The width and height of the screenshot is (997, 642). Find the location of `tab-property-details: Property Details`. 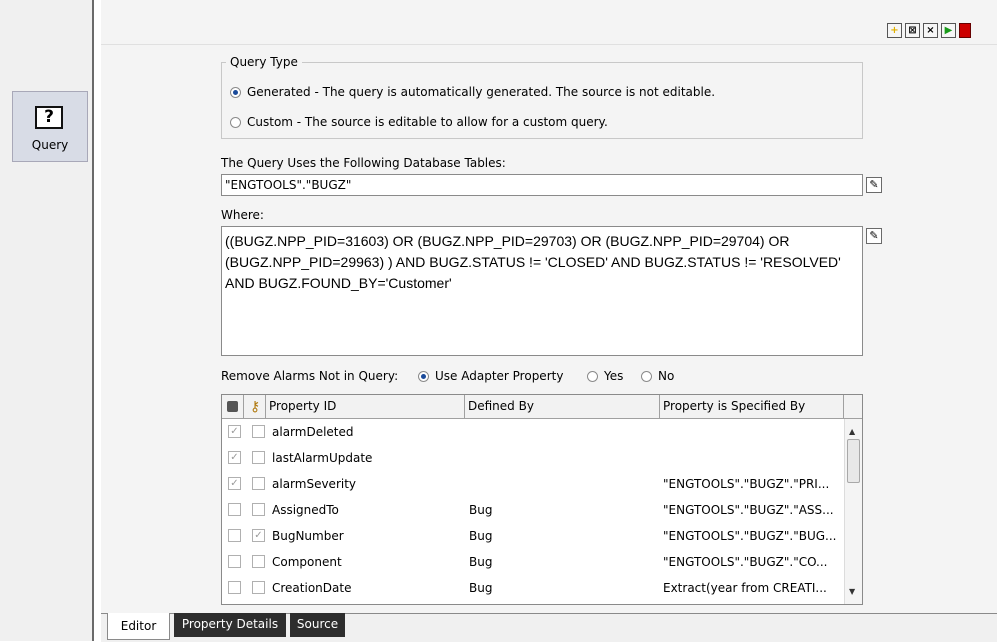

tab-property-details: Property Details is located at coordinates (230, 625).